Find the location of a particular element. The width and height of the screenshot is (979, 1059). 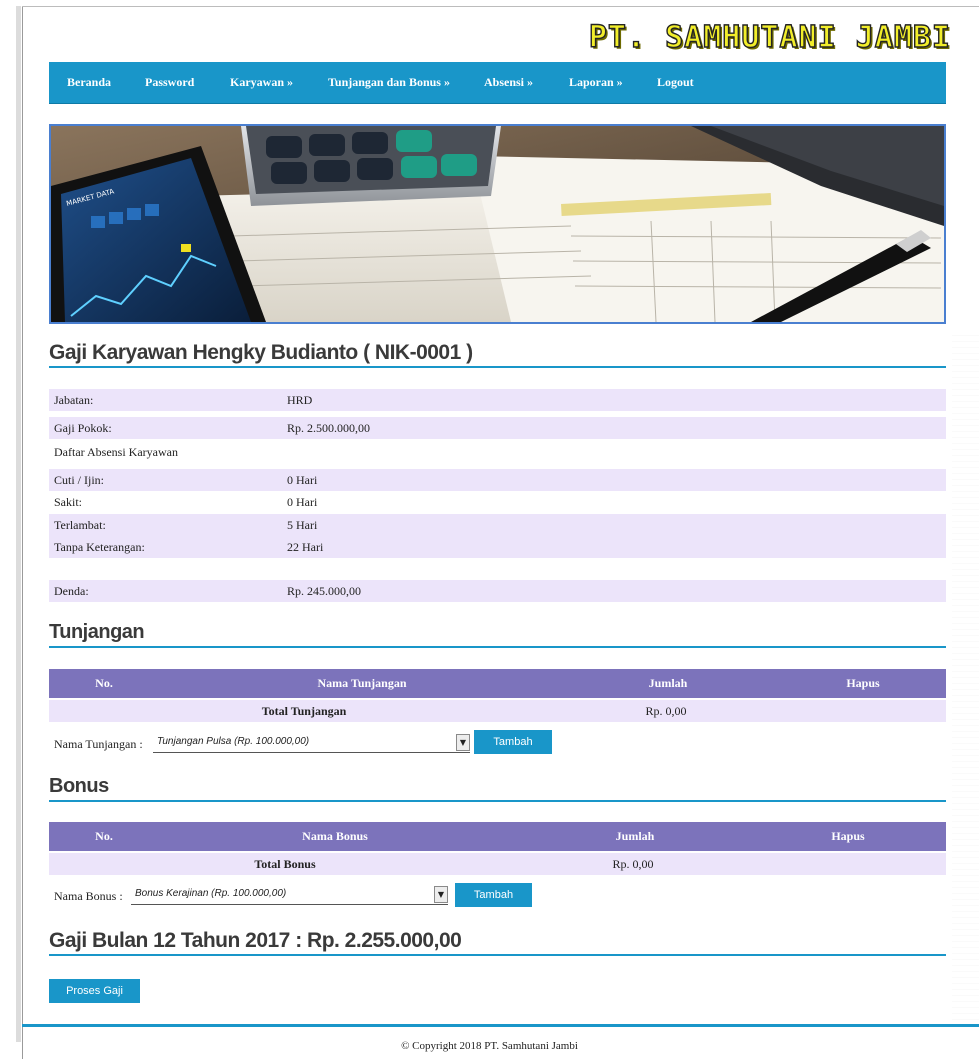

total-label: Total Bonus is located at coordinates (285, 864).